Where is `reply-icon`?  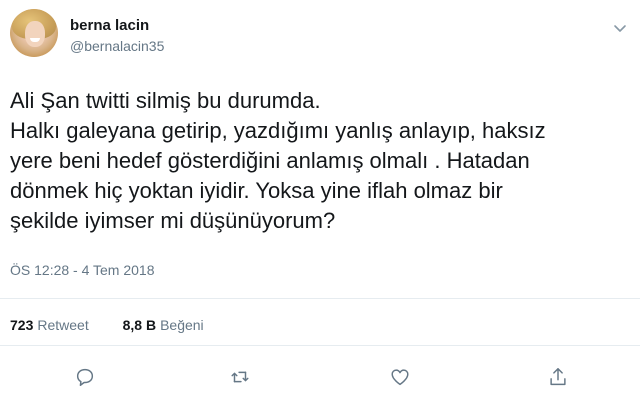
reply-icon is located at coordinates (85, 377).